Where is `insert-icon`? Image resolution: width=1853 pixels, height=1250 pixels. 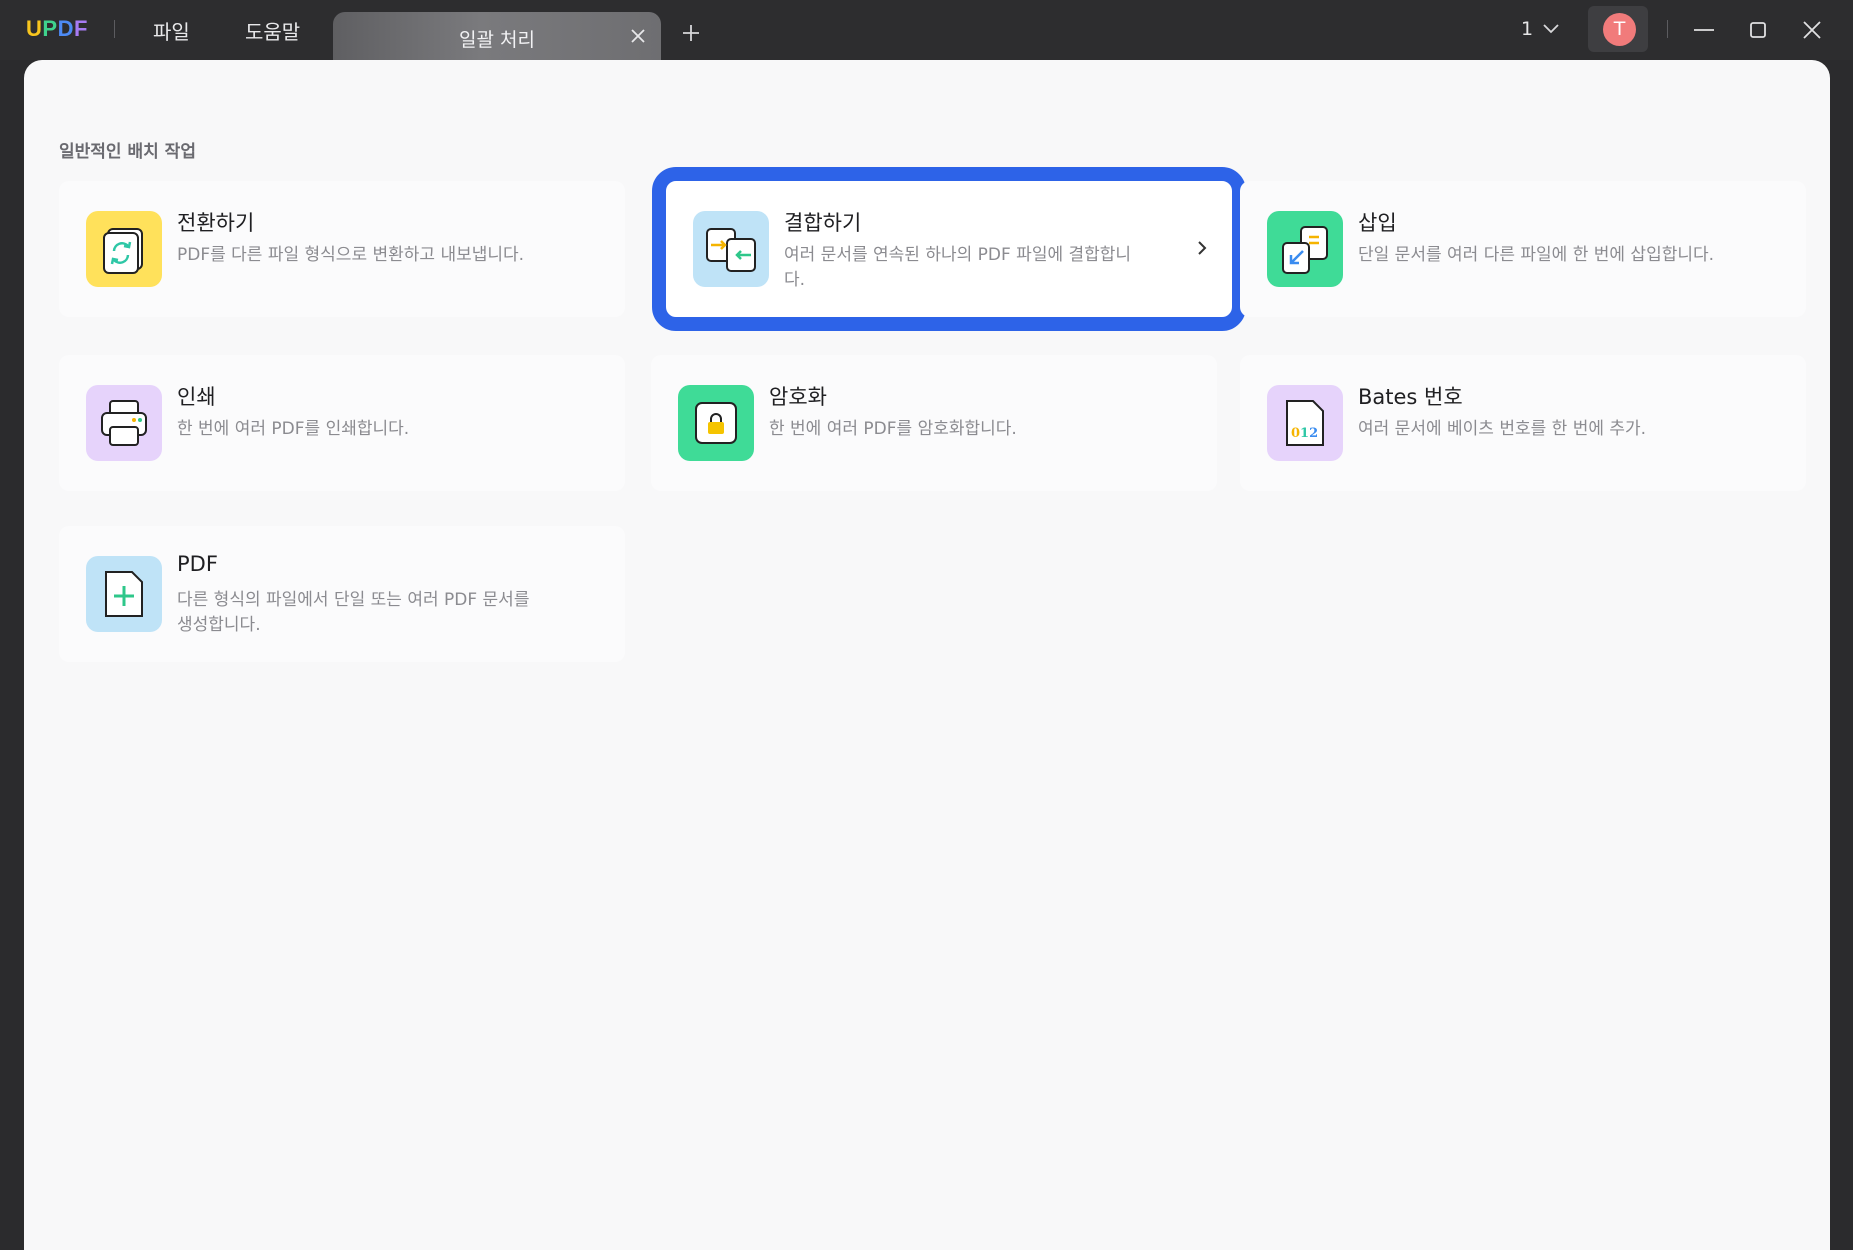
insert-icon is located at coordinates (1305, 249).